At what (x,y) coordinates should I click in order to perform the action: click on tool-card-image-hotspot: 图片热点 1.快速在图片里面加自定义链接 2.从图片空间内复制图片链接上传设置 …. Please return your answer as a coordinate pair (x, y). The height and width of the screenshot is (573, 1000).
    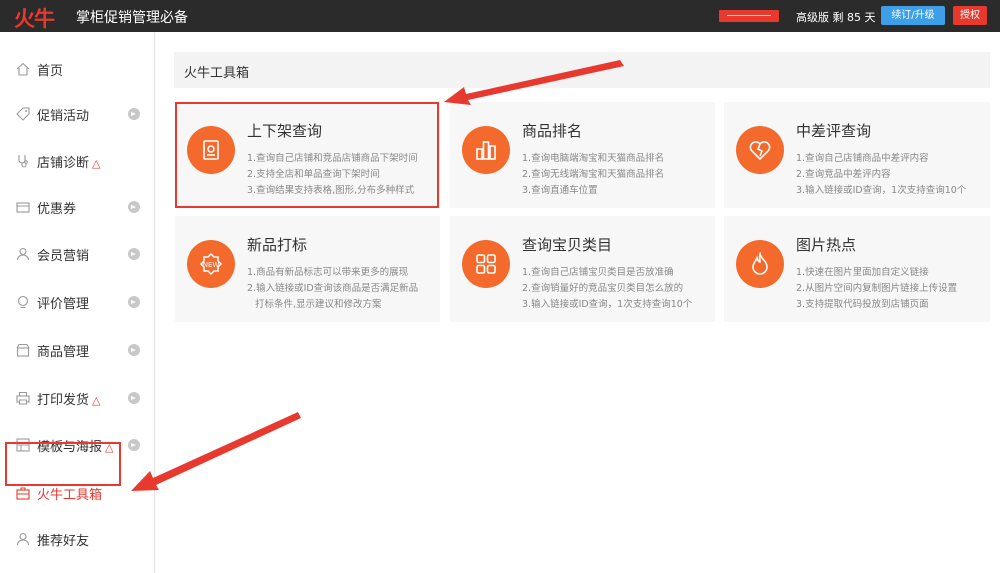
    Looking at the image, I should click on (857, 269).